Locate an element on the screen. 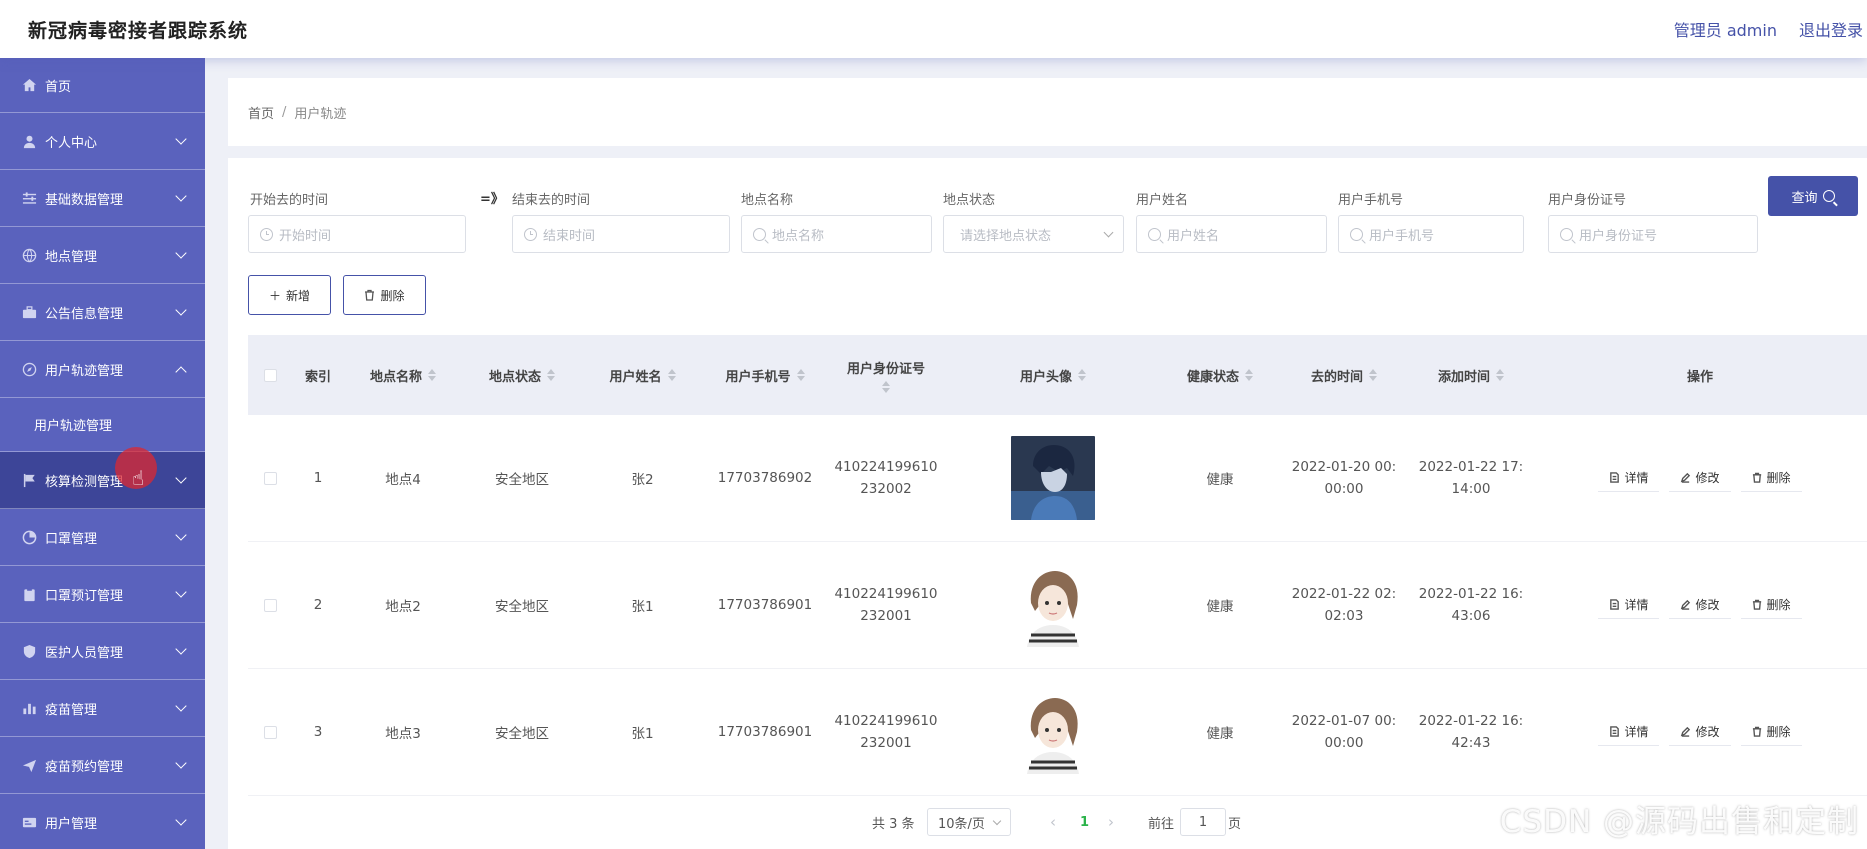  query-button: 查询 is located at coordinates (1813, 196).